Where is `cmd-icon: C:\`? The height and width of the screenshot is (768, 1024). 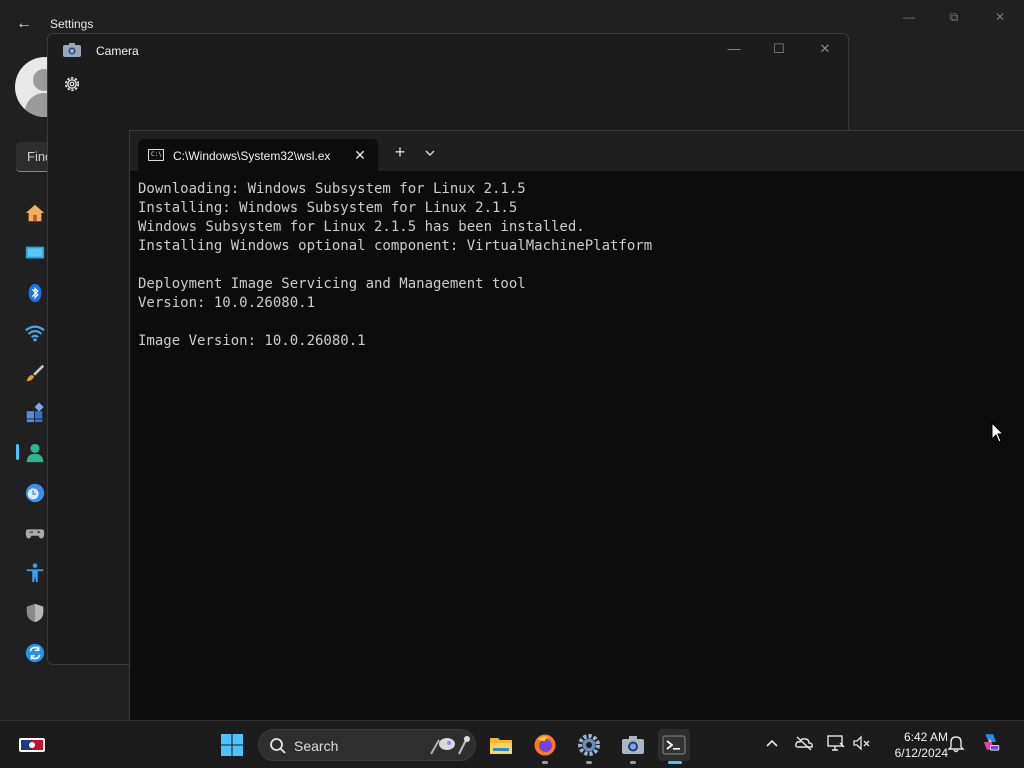
cmd-icon: C:\ is located at coordinates (156, 155).